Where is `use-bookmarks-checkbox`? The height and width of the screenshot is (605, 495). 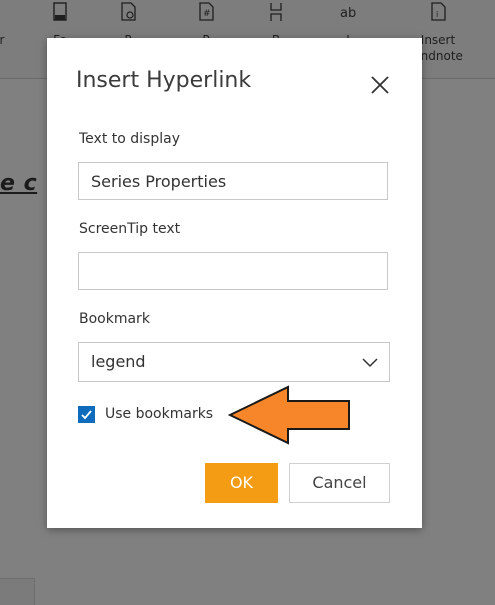 use-bookmarks-checkbox is located at coordinates (86, 414).